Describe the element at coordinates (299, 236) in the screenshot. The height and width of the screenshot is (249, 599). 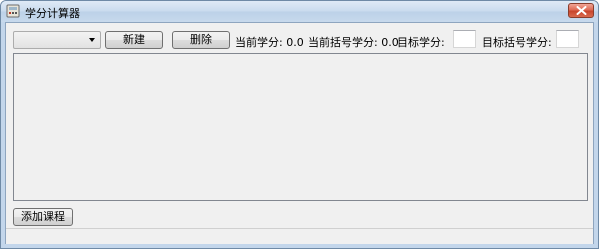
I see `status-bar` at that location.